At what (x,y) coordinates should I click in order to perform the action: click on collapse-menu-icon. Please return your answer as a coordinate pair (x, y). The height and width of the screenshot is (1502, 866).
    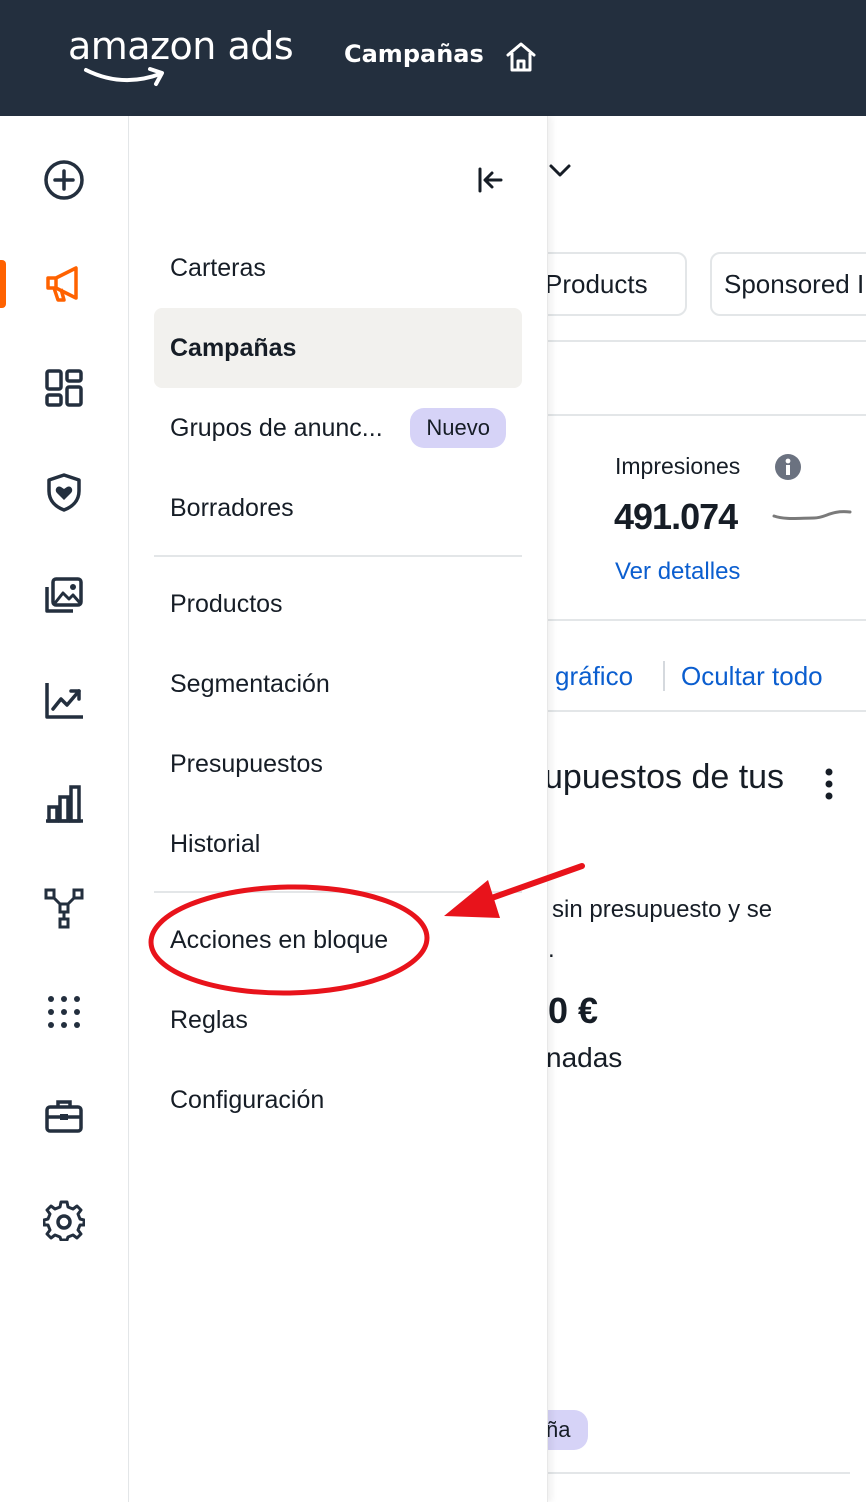
    Looking at the image, I should click on (490, 180).